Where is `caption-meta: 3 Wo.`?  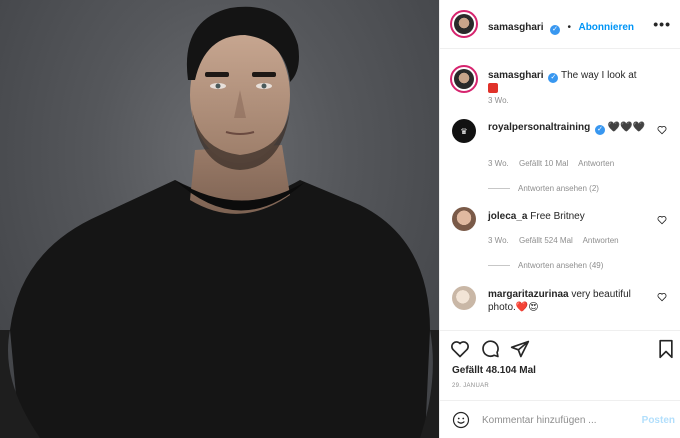 caption-meta: 3 Wo. is located at coordinates (502, 100).